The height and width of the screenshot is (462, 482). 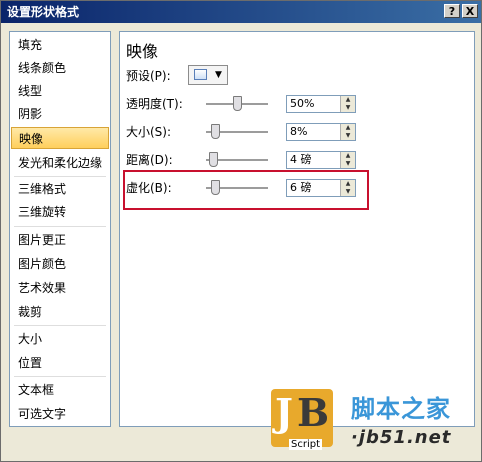 I want to click on transparency-slider, so click(x=237, y=104).